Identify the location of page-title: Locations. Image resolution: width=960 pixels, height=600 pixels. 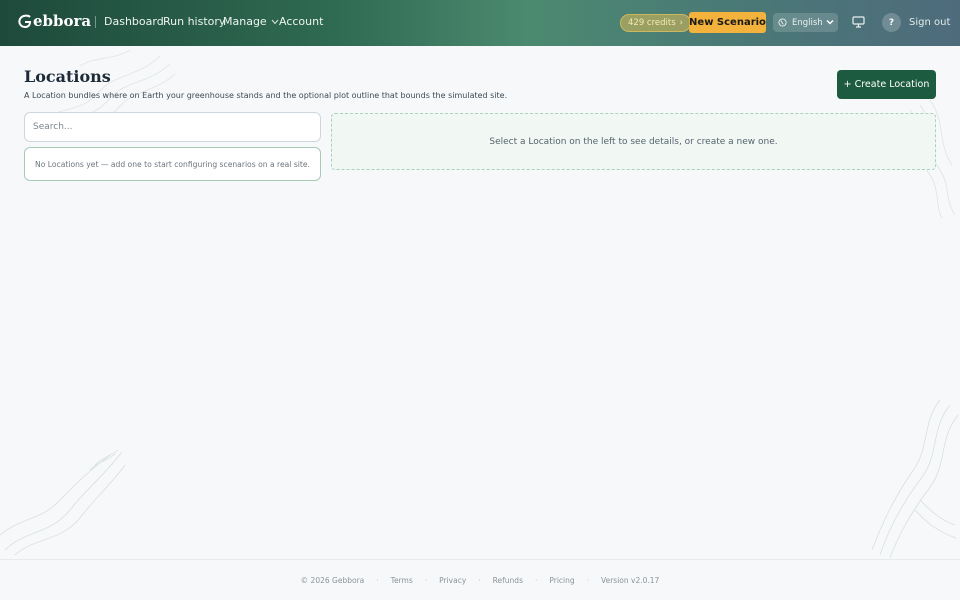
(67, 76).